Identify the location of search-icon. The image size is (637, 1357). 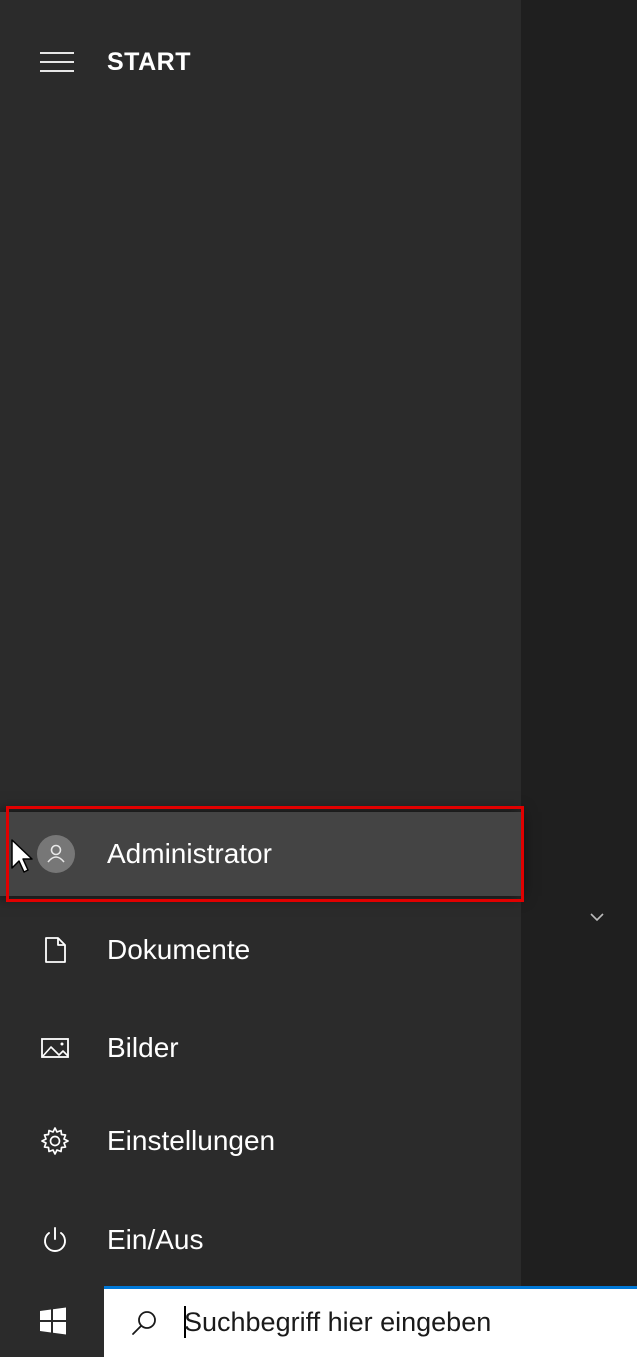
(144, 1323).